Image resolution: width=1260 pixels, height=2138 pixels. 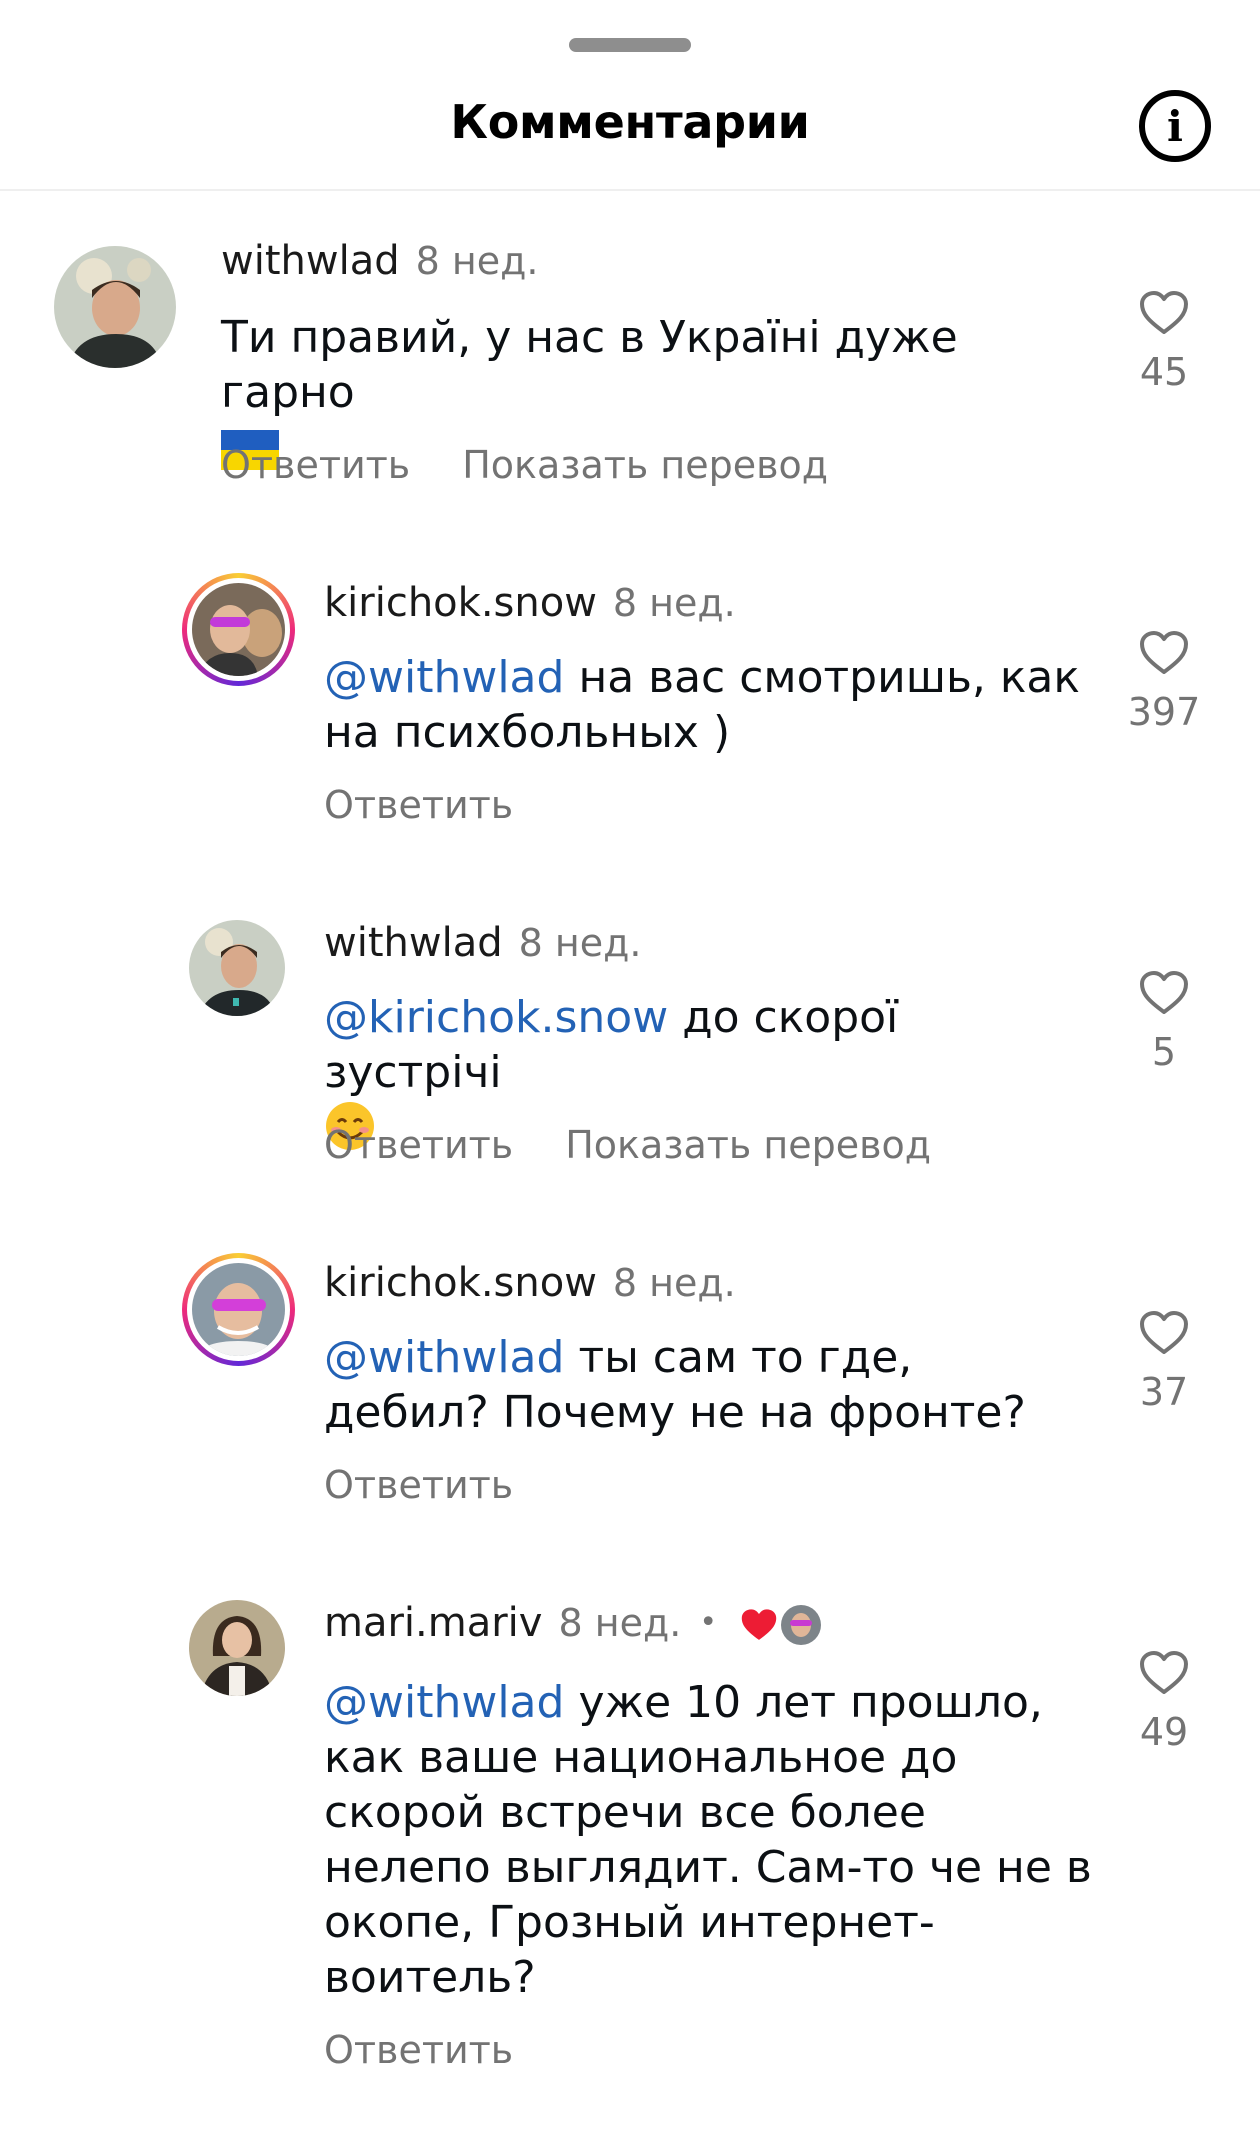 What do you see at coordinates (1164, 712) in the screenshot?
I see `like-count: 397` at bounding box center [1164, 712].